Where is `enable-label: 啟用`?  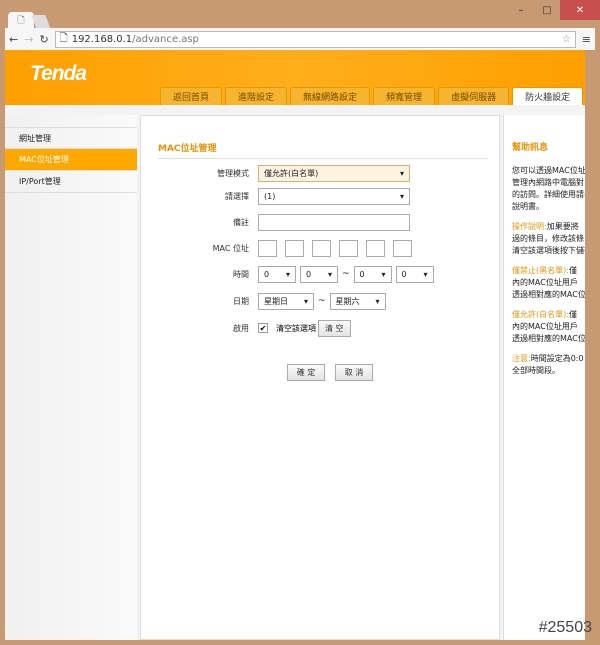
enable-label: 啟用 is located at coordinates (241, 328).